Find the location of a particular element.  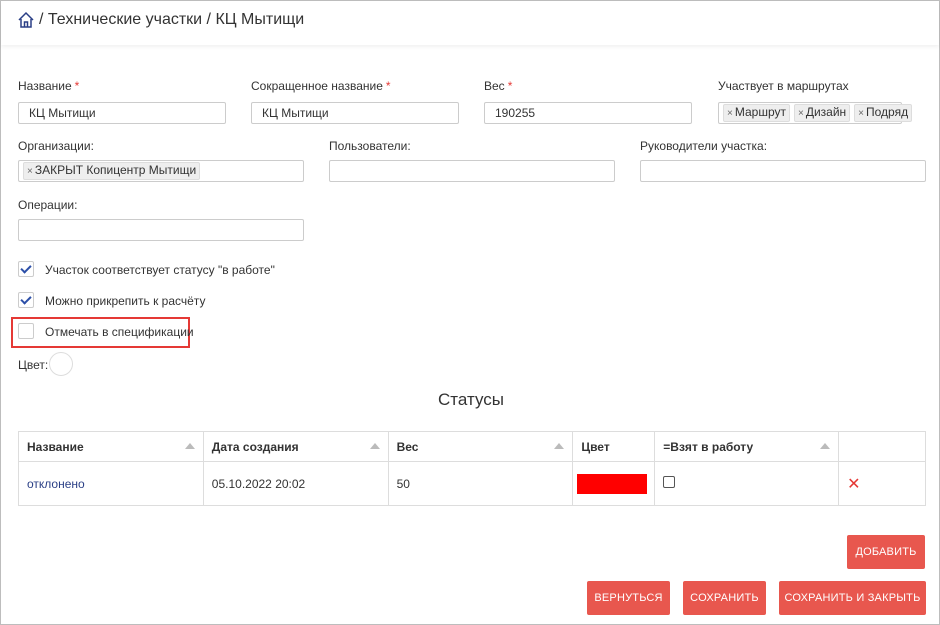

in-work-checkbox is located at coordinates (669, 482).